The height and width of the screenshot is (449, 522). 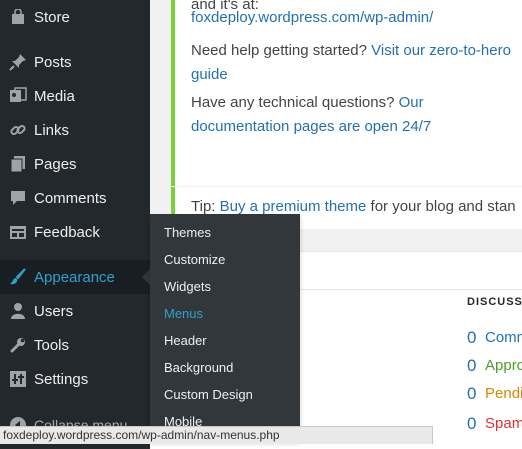 I want to click on sidebar-item-appearance: Appearance, so click(x=75, y=277).